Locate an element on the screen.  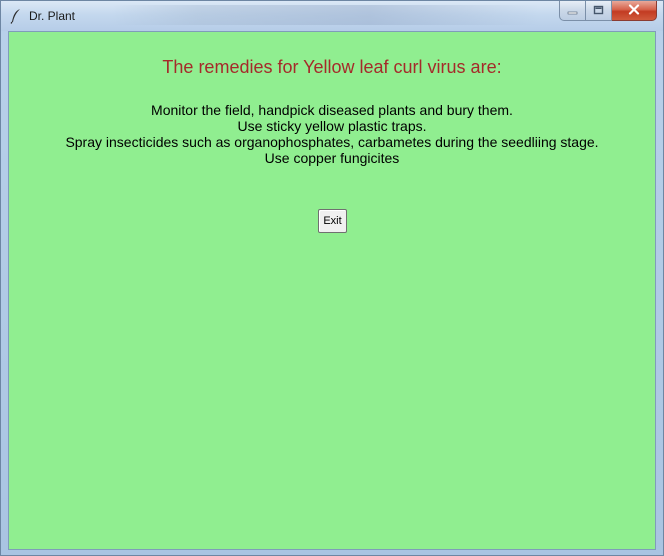
title-bar: Dr. Plant is located at coordinates (332, 16).